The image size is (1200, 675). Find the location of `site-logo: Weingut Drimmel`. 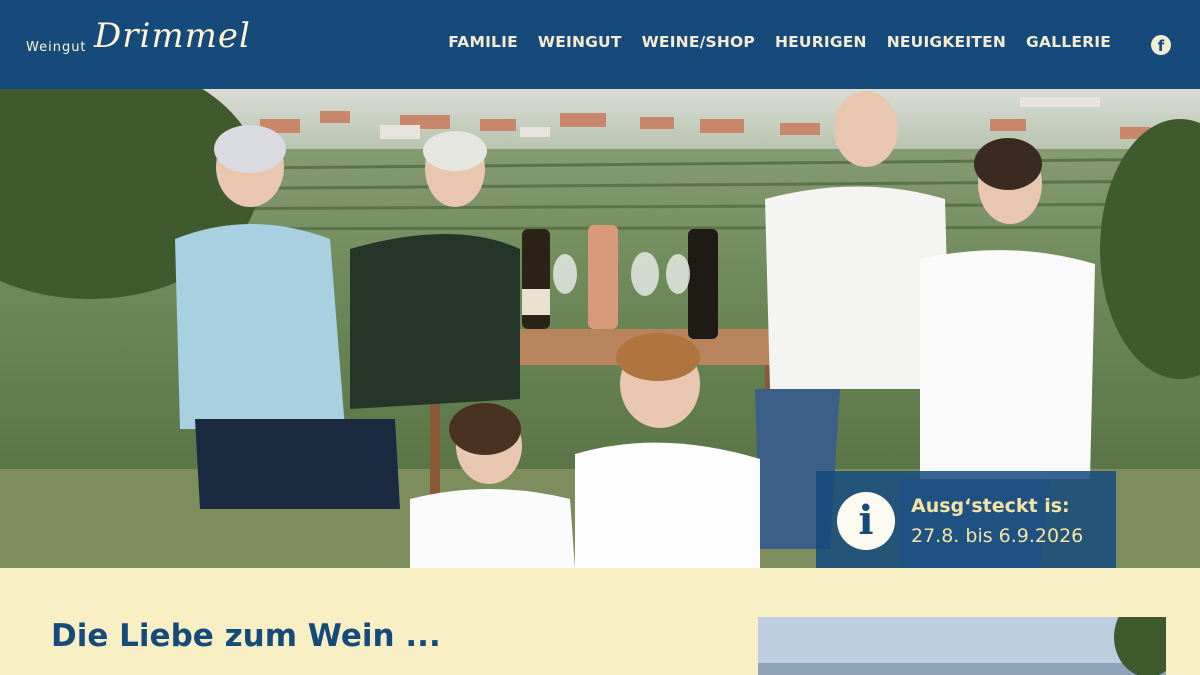

site-logo: Weingut Drimmel is located at coordinates (138, 44).